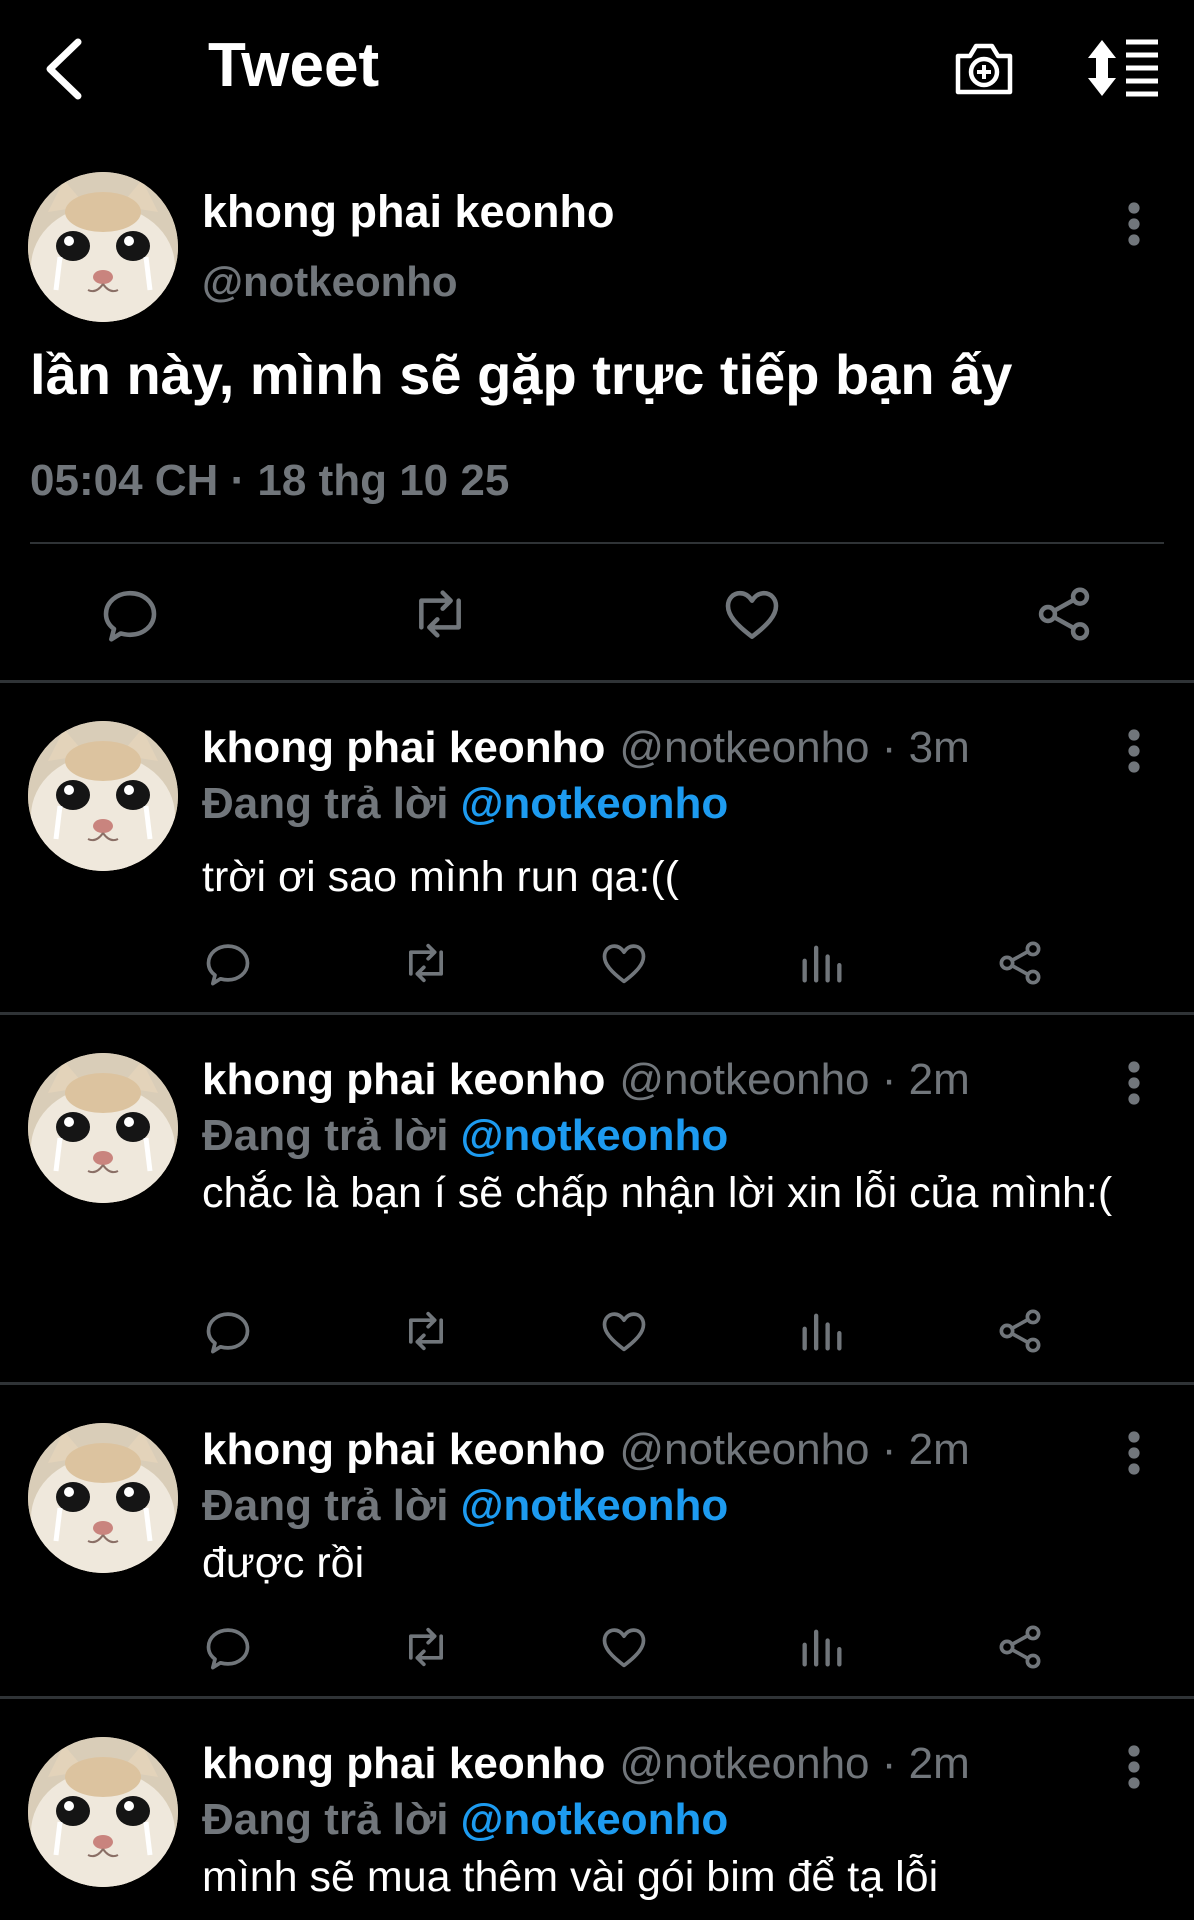  I want to click on top-bar: Tweet, so click(597, 70).